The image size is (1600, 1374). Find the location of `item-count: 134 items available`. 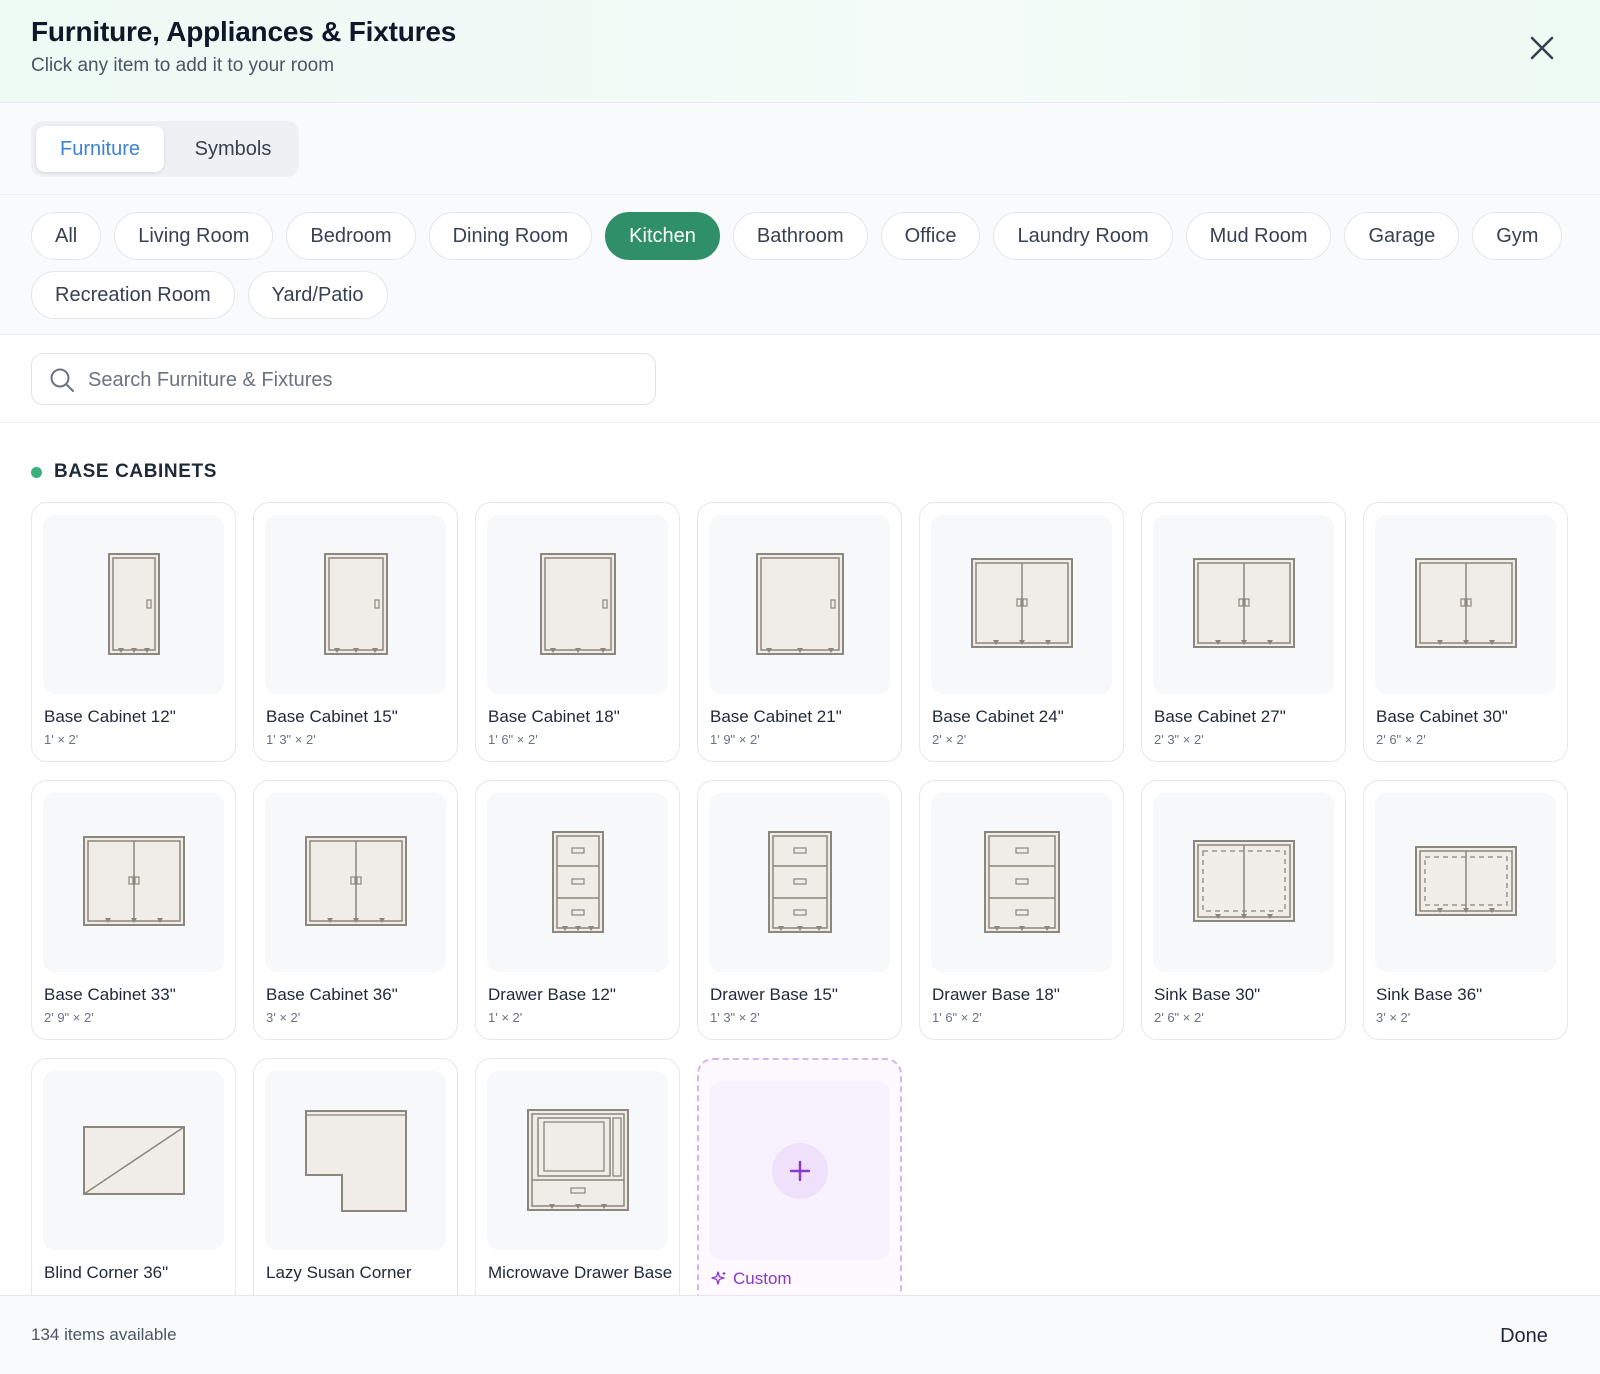

item-count: 134 items available is located at coordinates (104, 1334).